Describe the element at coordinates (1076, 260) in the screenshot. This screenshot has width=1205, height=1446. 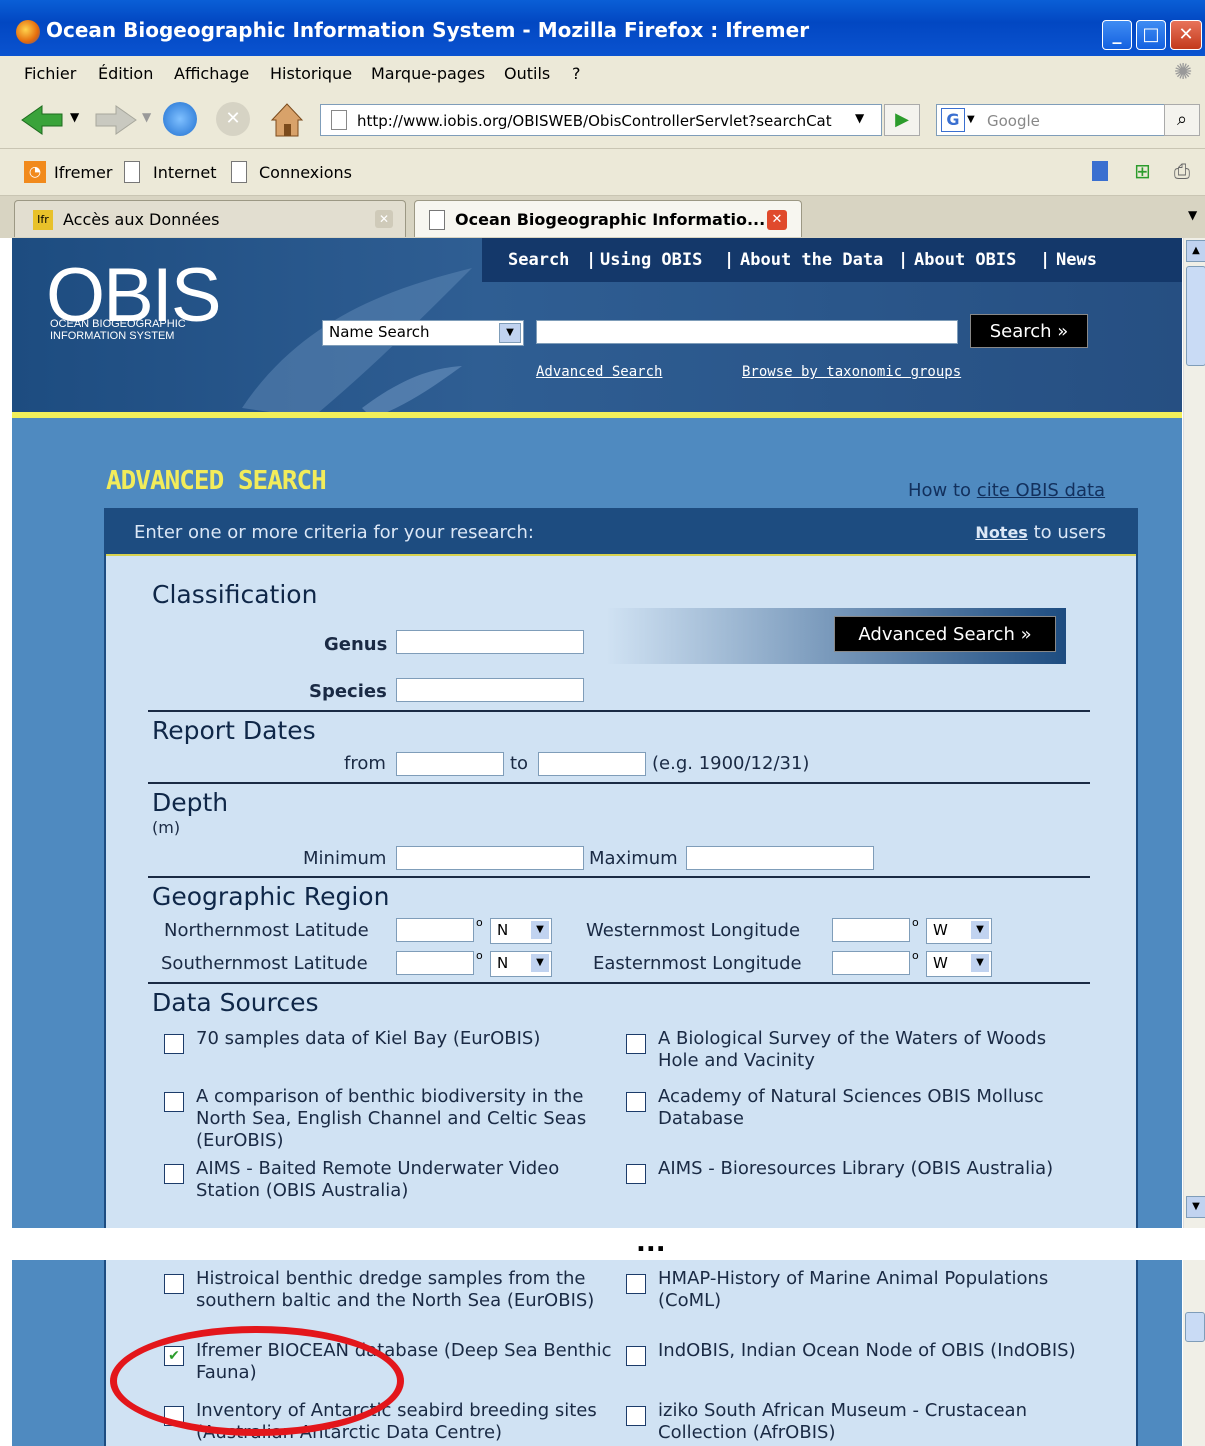
I see `nav-news: News` at that location.